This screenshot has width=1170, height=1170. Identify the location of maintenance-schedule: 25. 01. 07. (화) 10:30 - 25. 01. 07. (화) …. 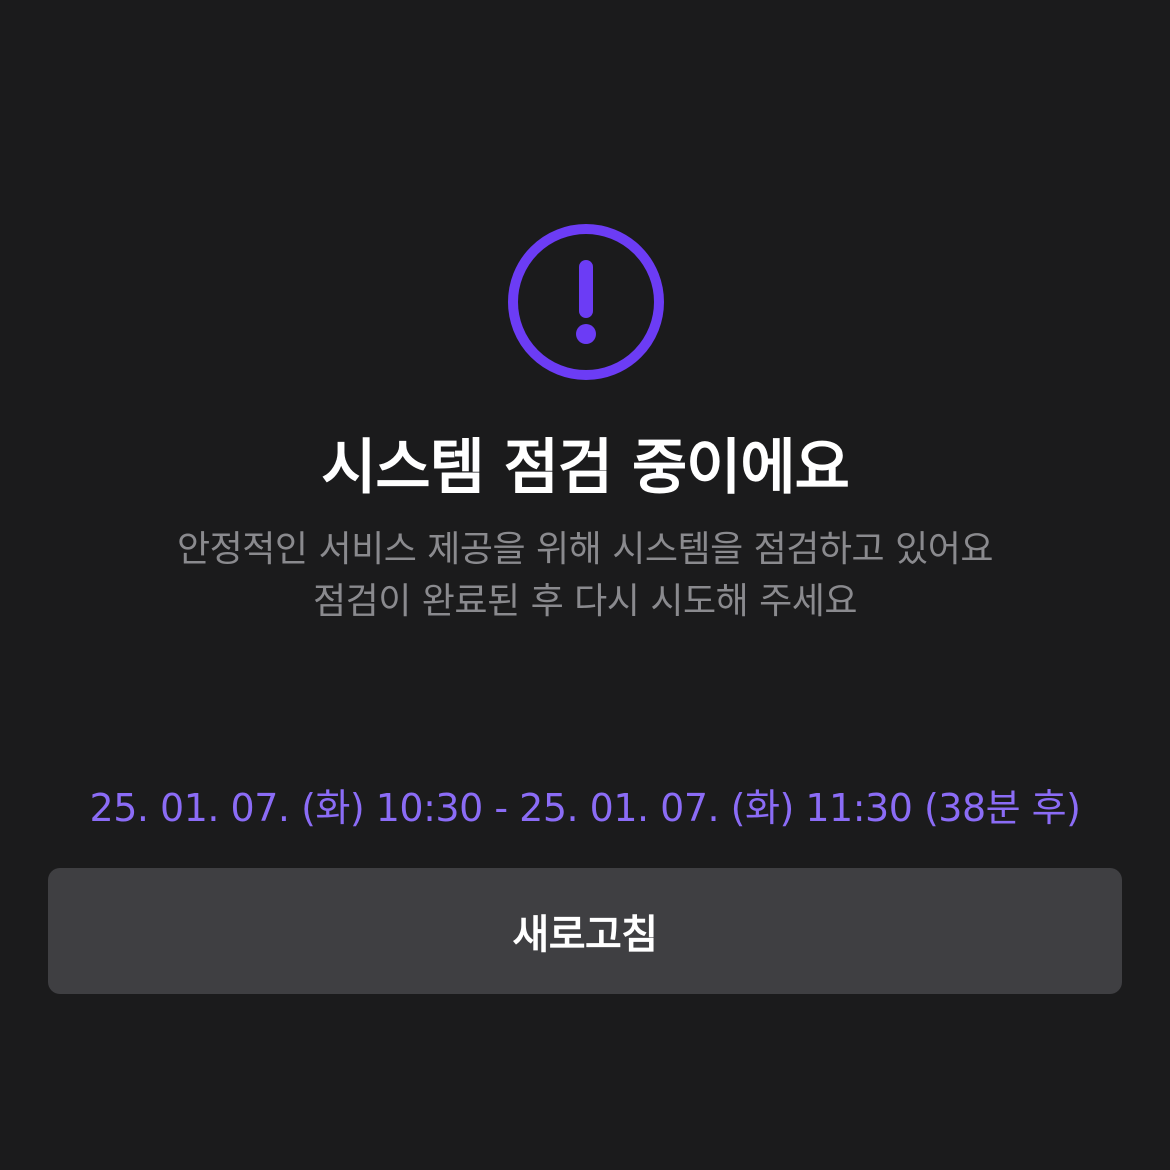
(585, 808).